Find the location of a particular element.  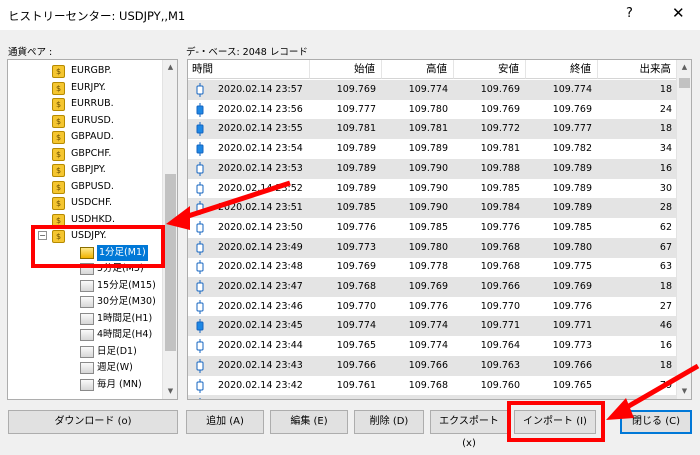

arrow-head-import is located at coordinates (620, 409).